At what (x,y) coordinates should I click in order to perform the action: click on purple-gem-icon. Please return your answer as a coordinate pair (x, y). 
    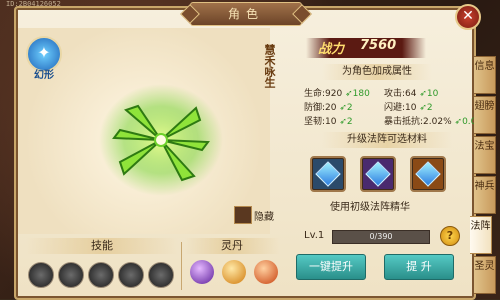
    Looking at the image, I should click on (378, 174).